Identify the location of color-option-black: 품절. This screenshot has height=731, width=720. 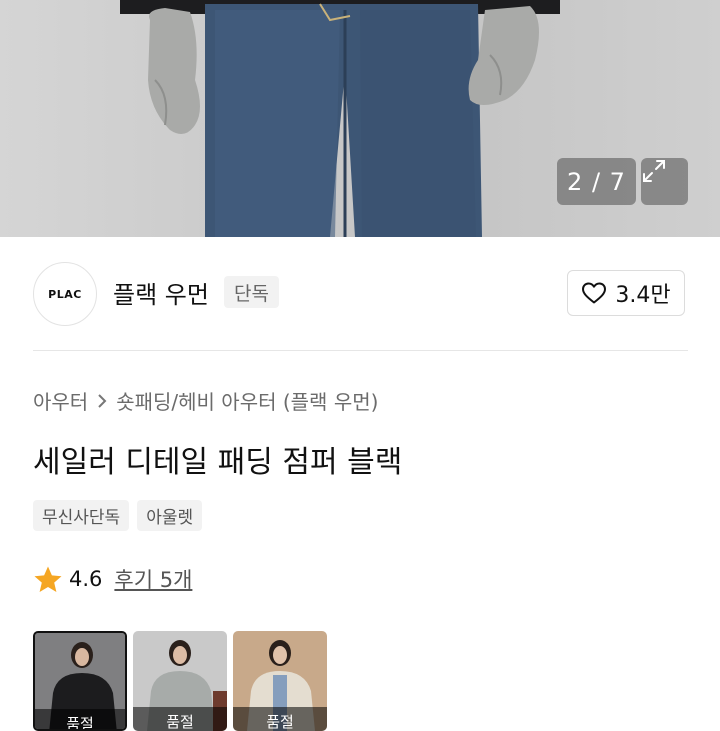
(80, 681).